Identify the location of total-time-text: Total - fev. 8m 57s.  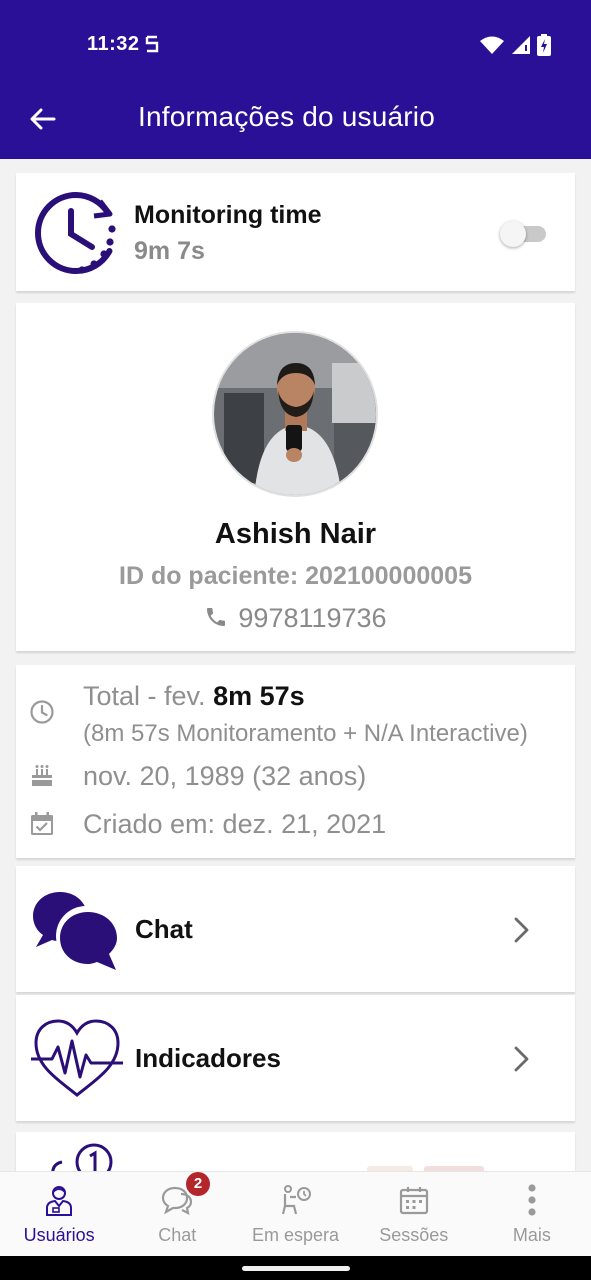
(194, 696).